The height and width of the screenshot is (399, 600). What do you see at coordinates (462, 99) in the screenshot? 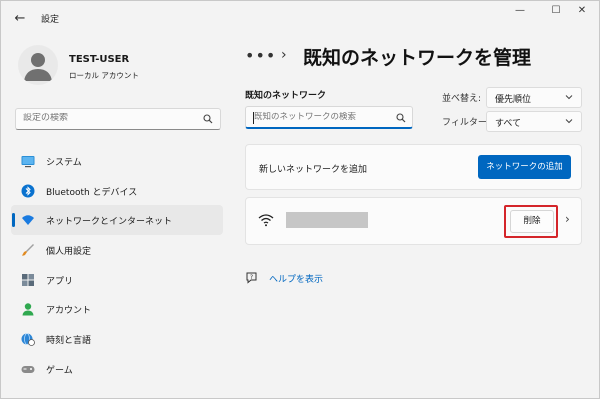
I see `sort-label: 並べ替え:` at bounding box center [462, 99].